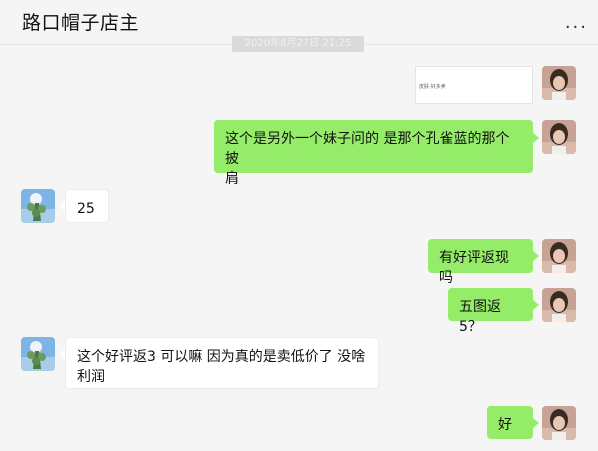 The width and height of the screenshot is (598, 451). Describe the element at coordinates (474, 85) in the screenshot. I see `image-message: 皮肤-好多卖` at that location.